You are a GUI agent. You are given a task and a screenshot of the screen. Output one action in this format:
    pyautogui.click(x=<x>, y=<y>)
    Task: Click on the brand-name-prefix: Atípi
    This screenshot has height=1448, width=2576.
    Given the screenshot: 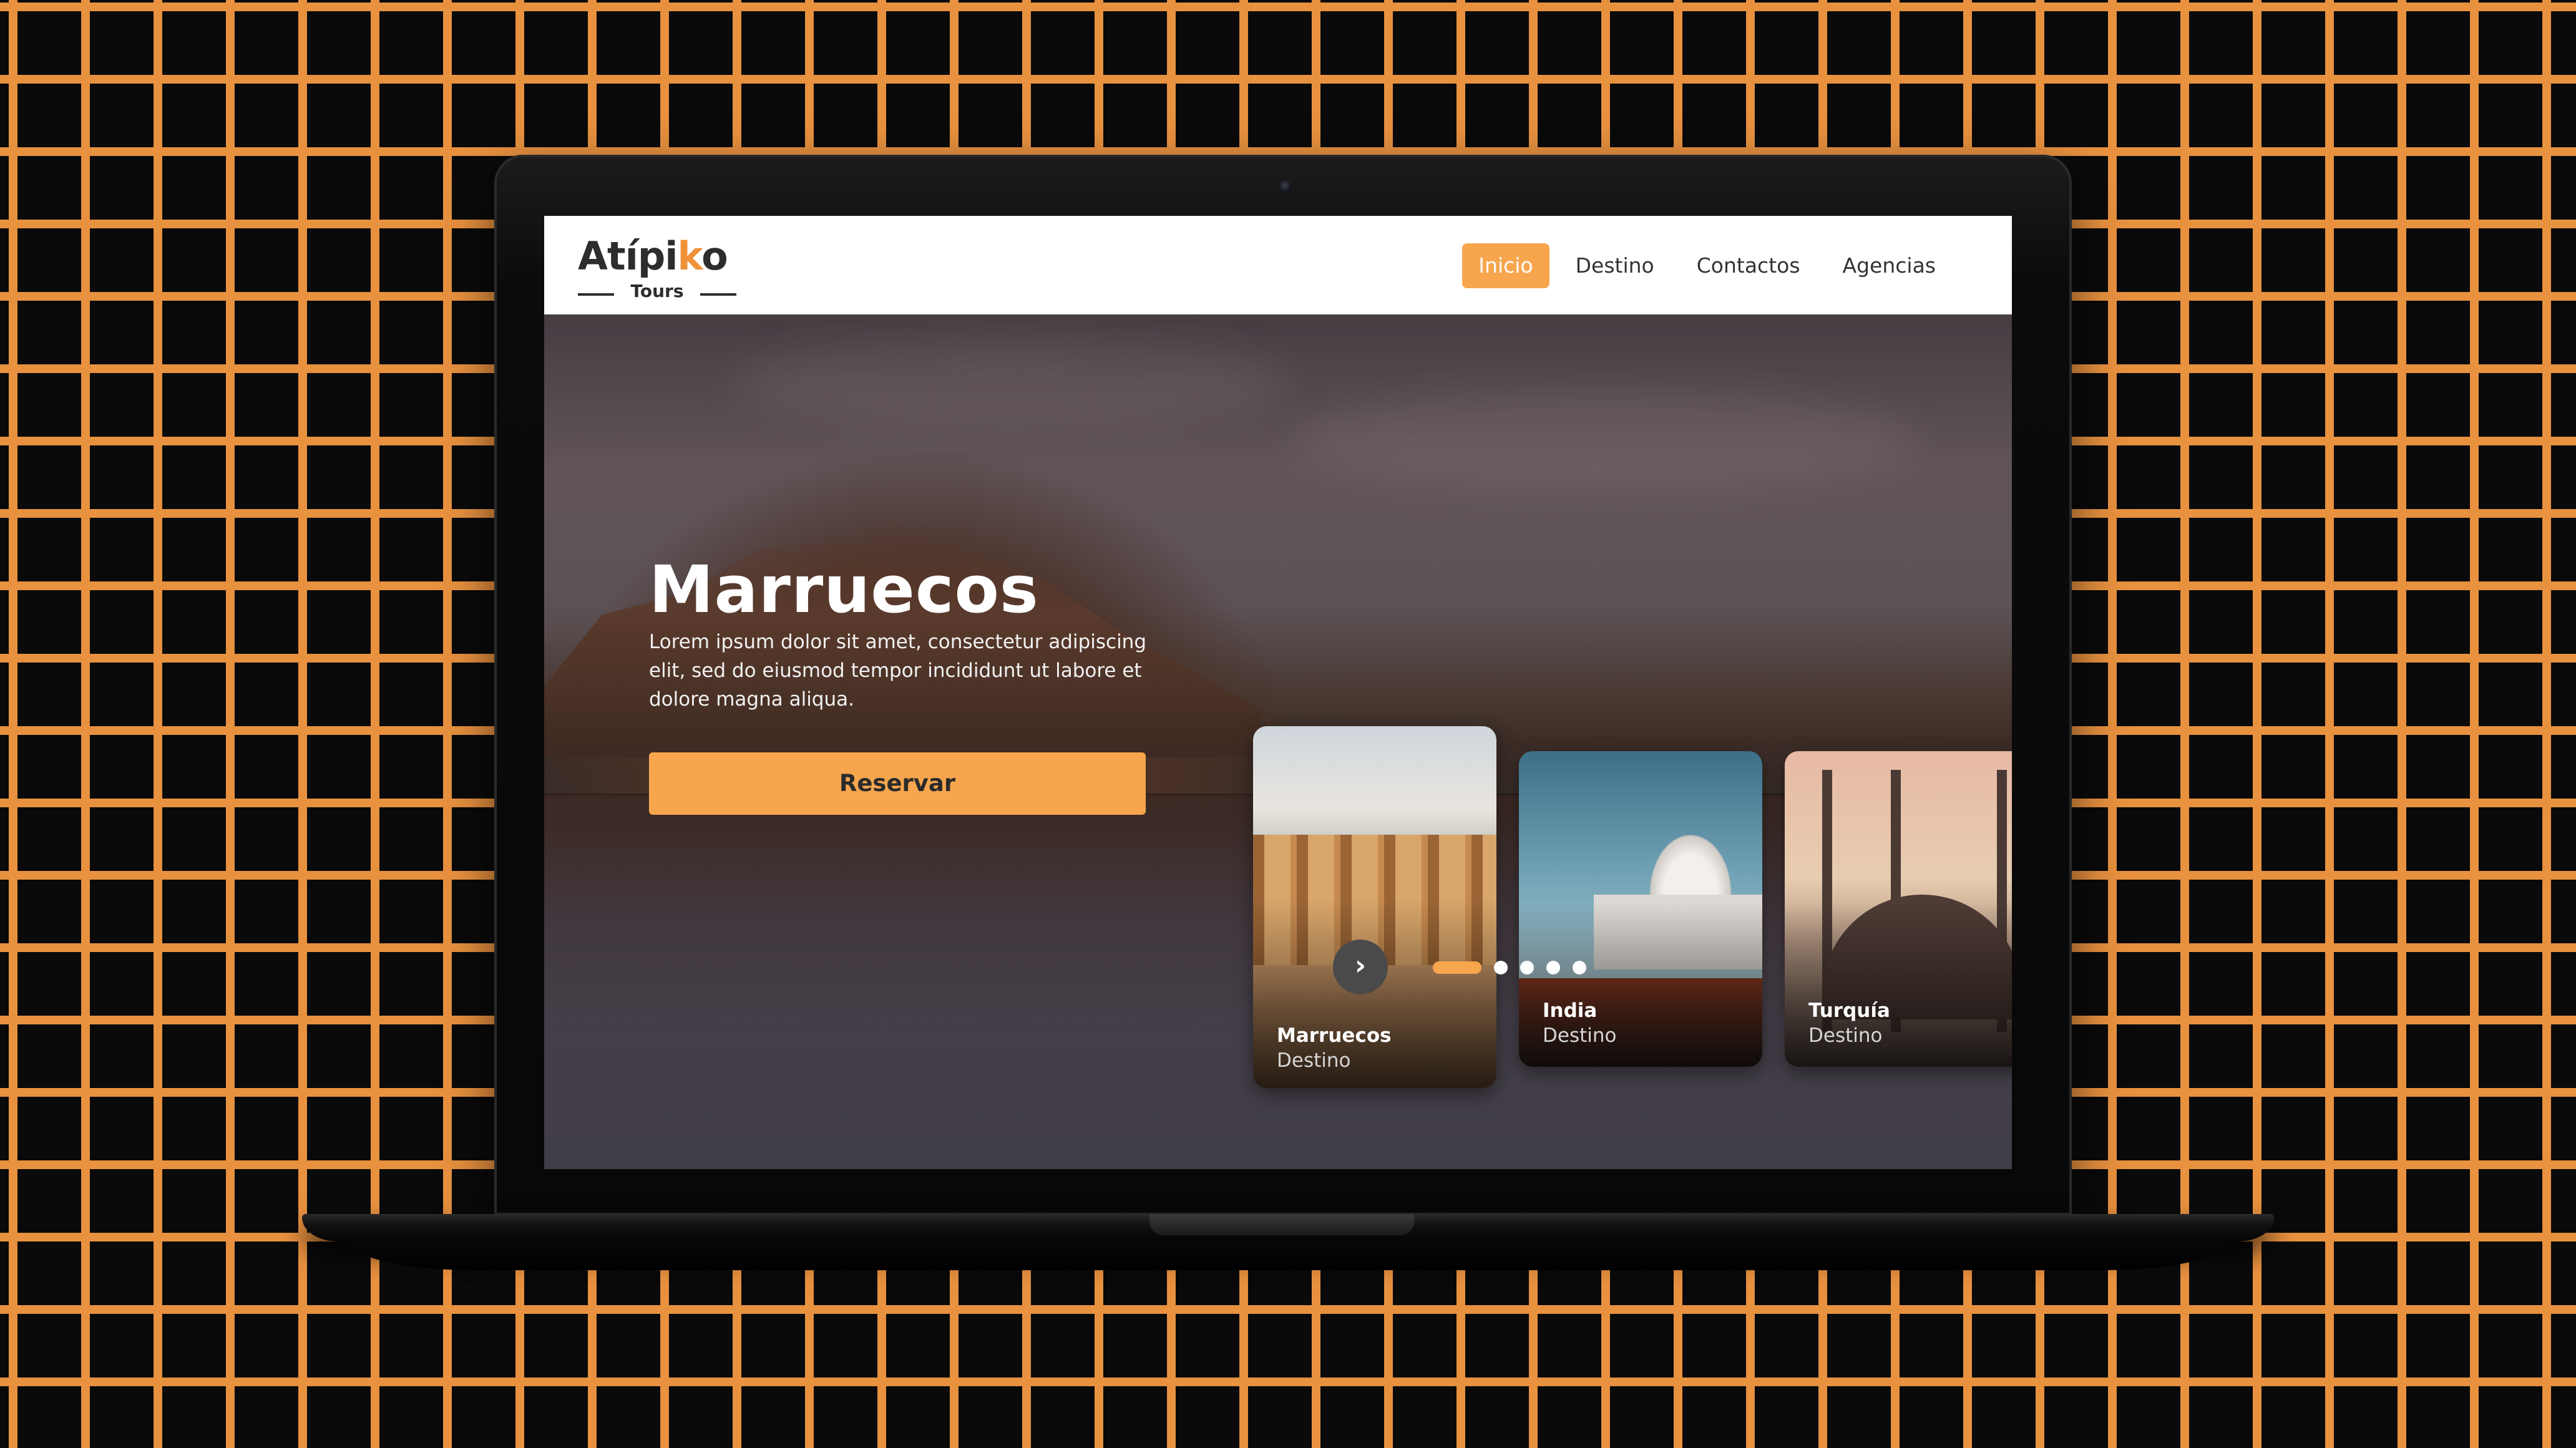 What is the action you would take?
    pyautogui.click(x=628, y=256)
    